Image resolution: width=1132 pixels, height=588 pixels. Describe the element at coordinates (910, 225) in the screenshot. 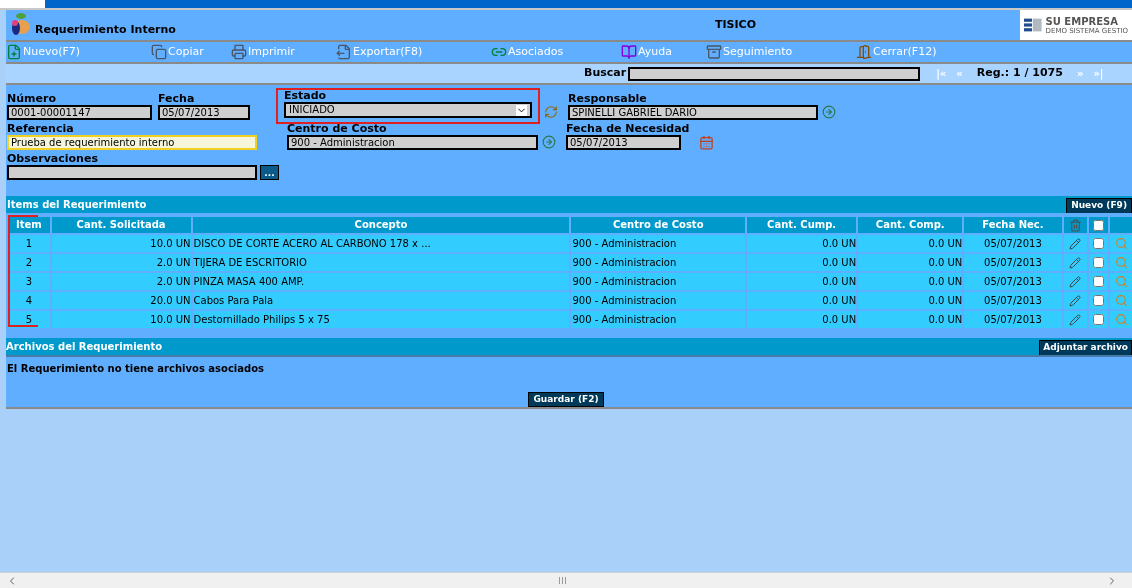

I see `column-header: Cant. Comp.` at that location.